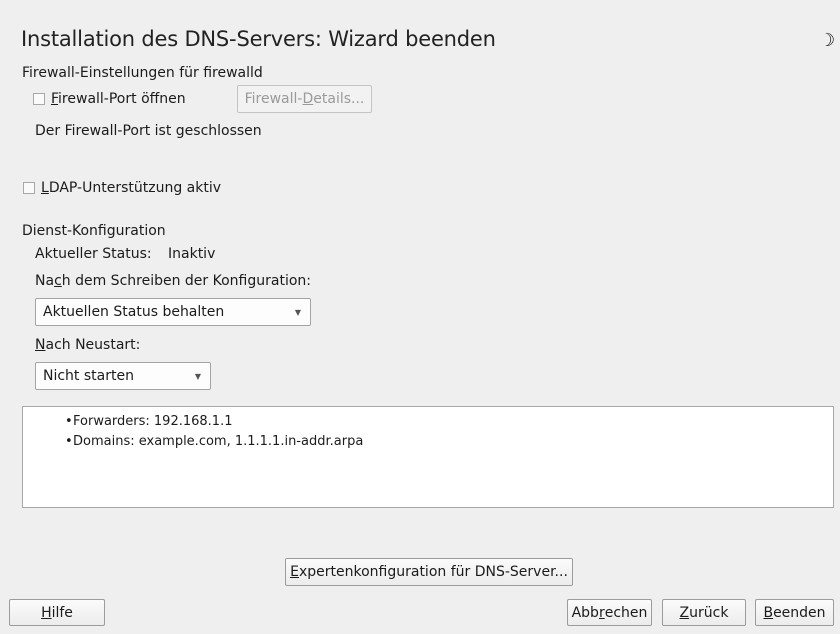  What do you see at coordinates (134, 312) in the screenshot?
I see `after-write-selected: Aktuellen Status behalten` at bounding box center [134, 312].